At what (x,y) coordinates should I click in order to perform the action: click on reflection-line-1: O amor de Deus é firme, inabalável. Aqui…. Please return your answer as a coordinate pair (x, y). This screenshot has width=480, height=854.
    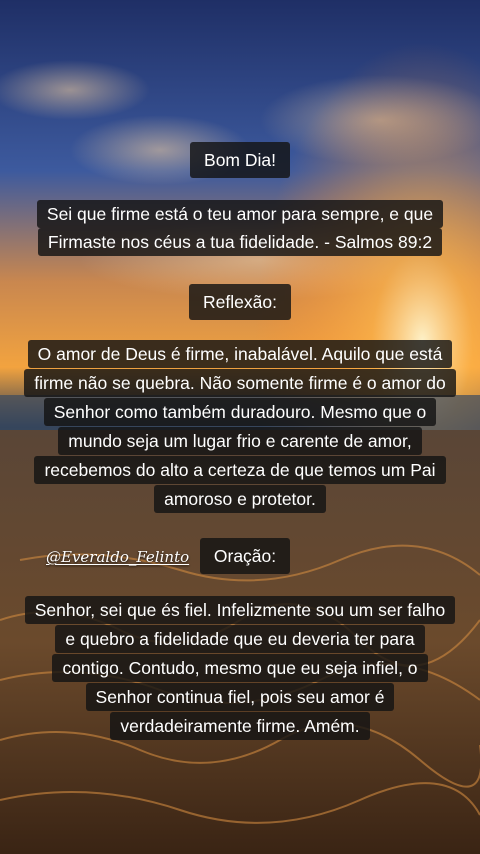
    Looking at the image, I should click on (240, 354).